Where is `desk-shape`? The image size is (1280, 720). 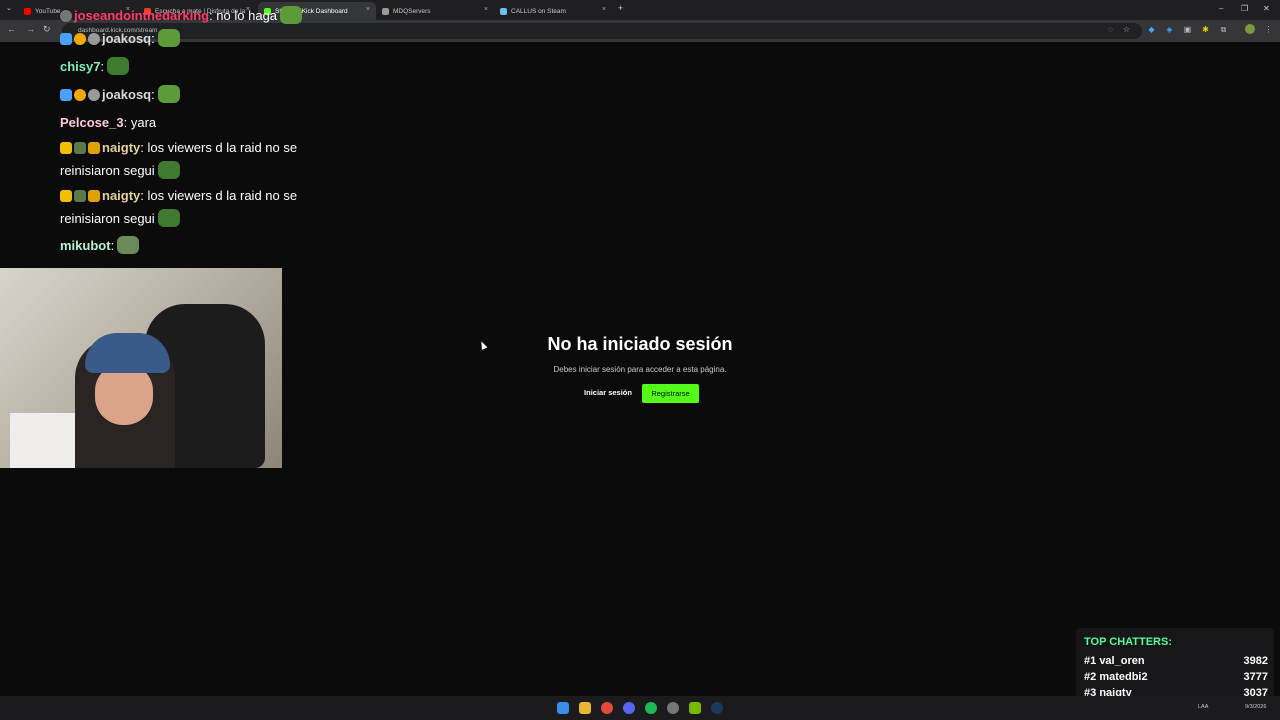 desk-shape is located at coordinates (42, 440).